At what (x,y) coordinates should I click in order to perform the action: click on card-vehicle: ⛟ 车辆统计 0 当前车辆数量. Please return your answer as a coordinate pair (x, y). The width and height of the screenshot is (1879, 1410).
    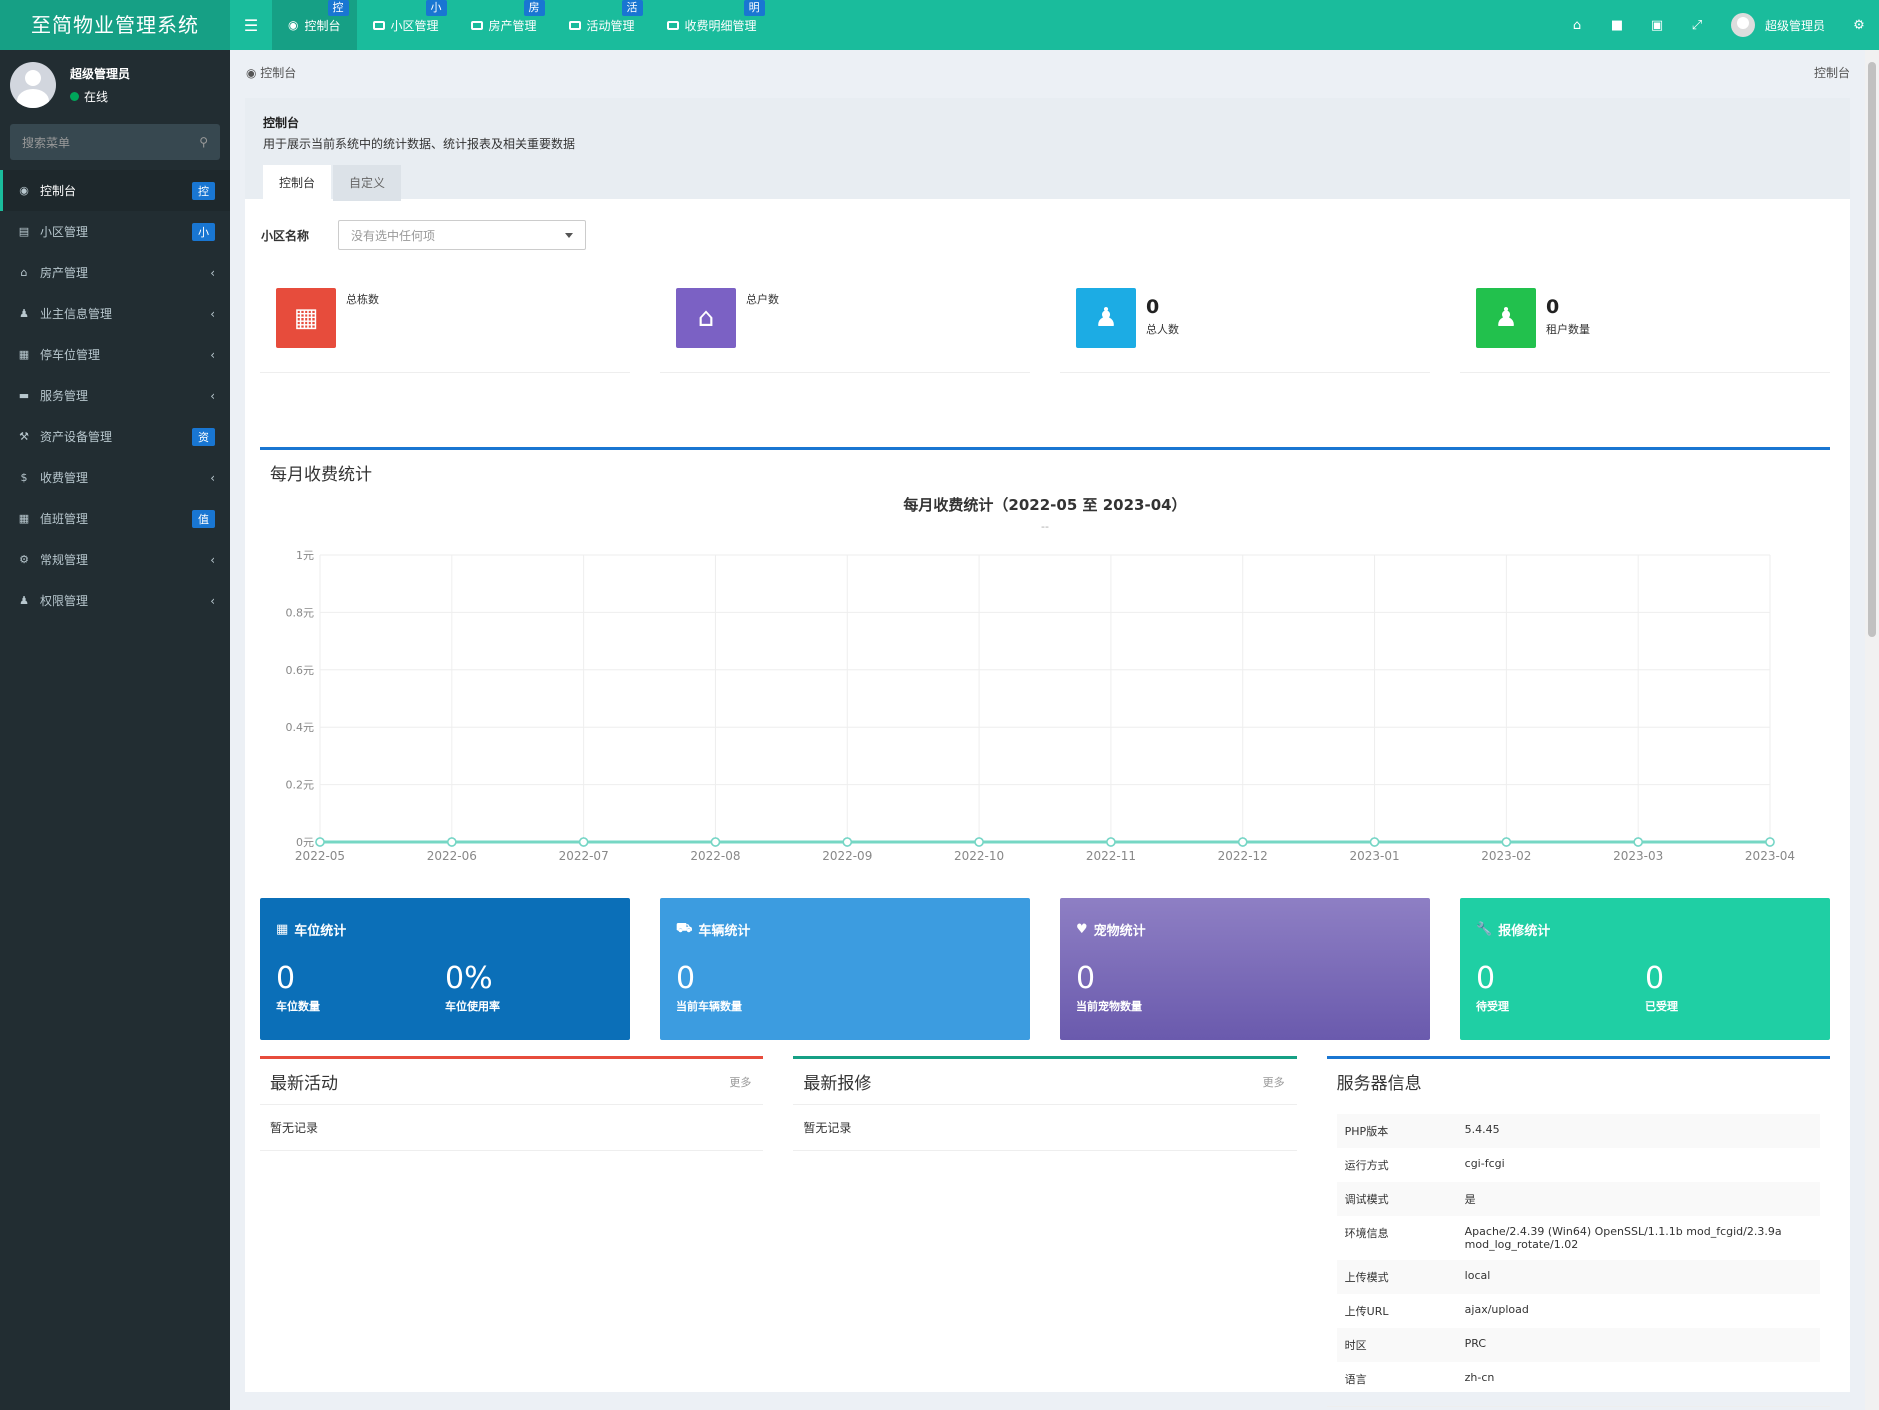
    Looking at the image, I should click on (845, 969).